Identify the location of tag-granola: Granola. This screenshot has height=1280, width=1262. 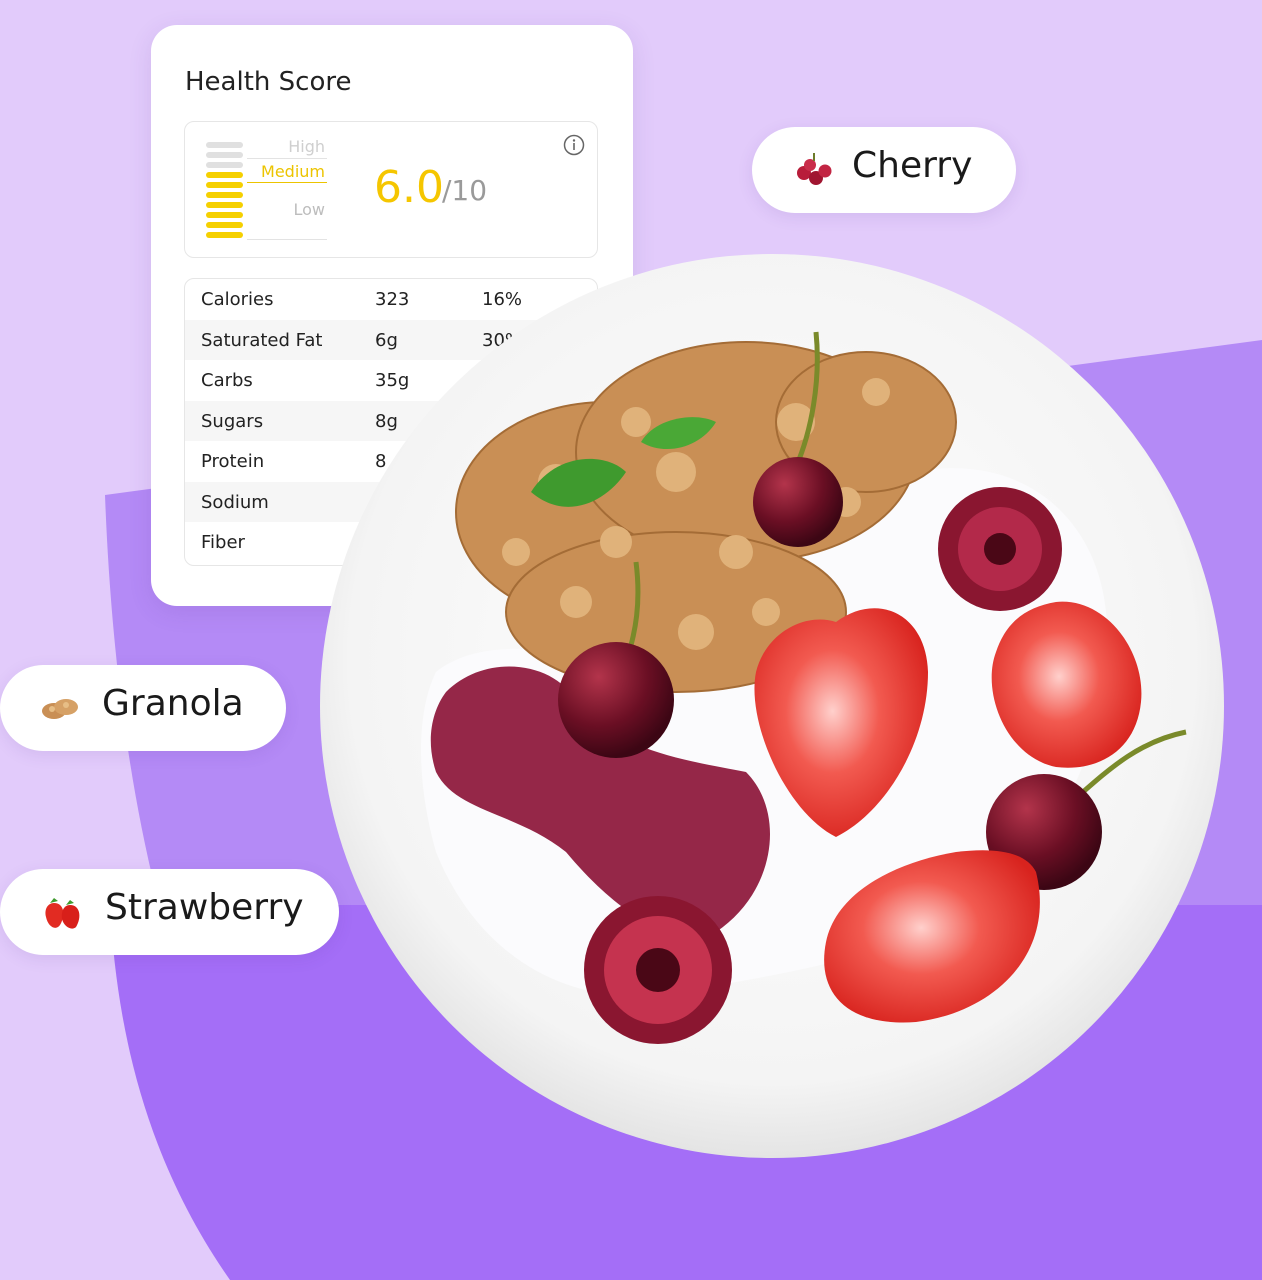
(143, 708).